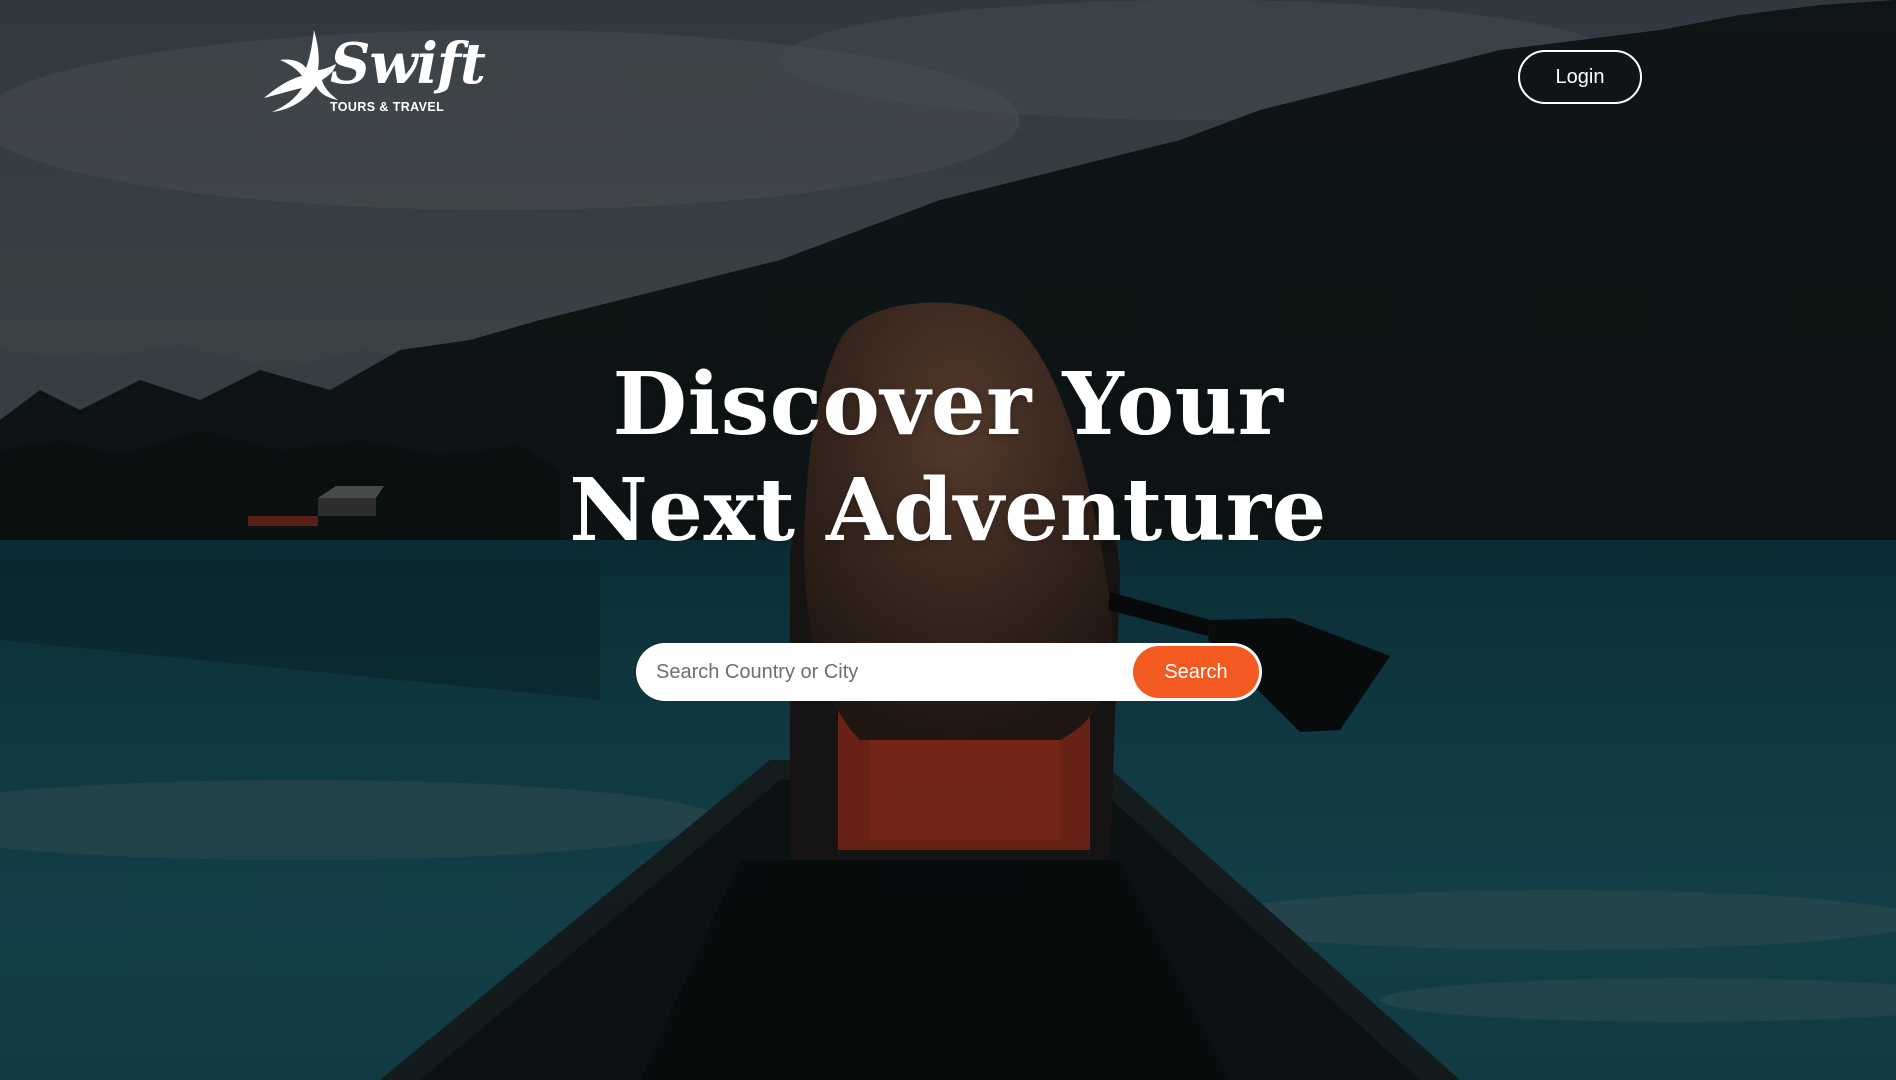  Describe the element at coordinates (884, 672) in the screenshot. I see `search-input` at that location.